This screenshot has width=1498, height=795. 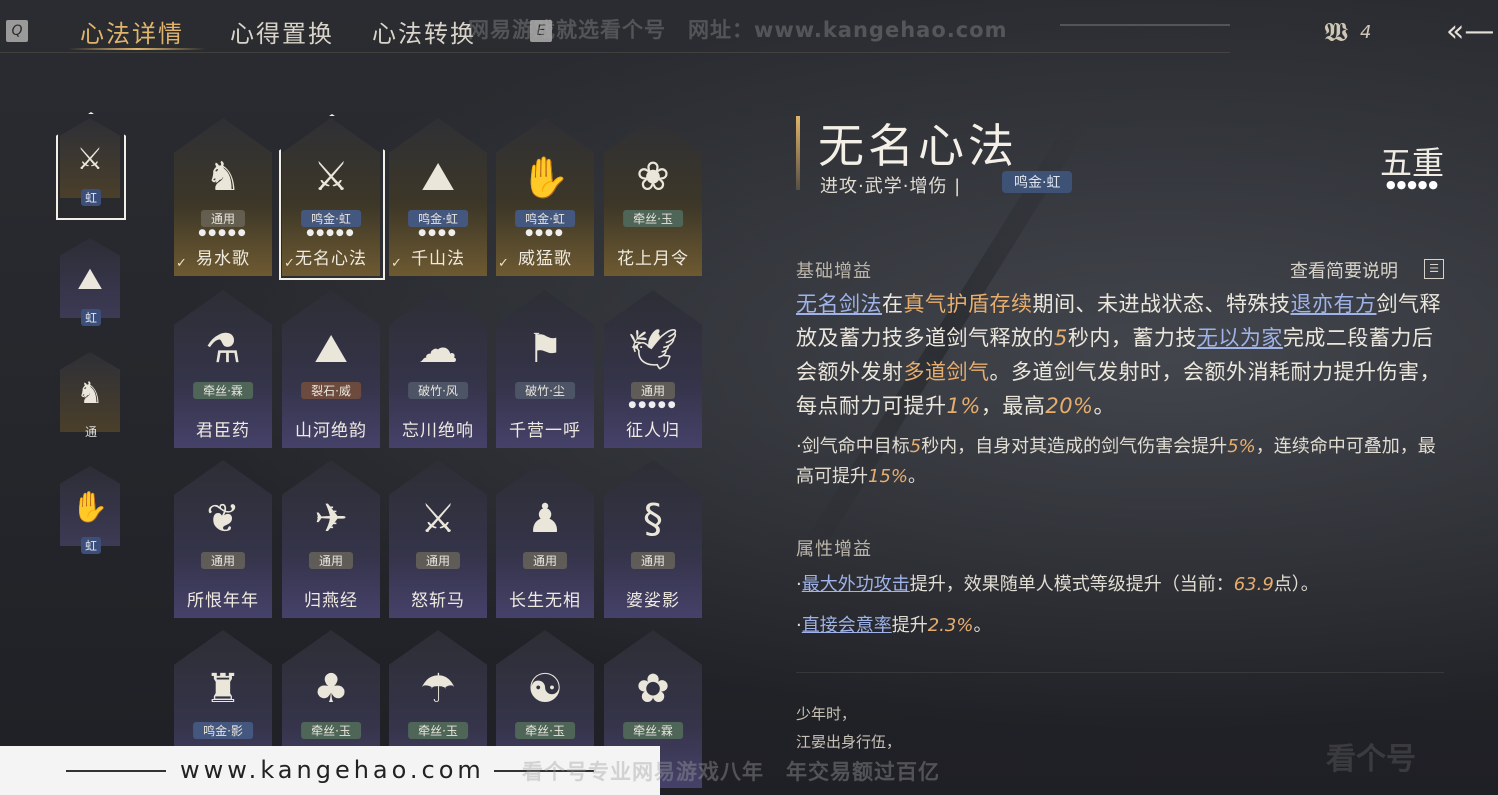 I want to click on skill-school-tag: 牵丝·霖, so click(x=653, y=730).